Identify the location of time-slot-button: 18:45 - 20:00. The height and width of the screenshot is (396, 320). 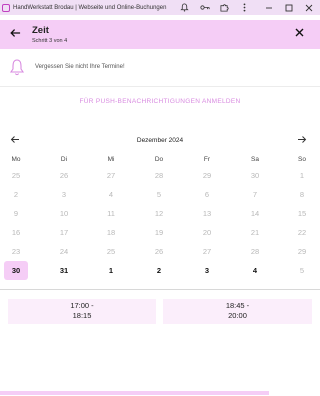
(237, 311).